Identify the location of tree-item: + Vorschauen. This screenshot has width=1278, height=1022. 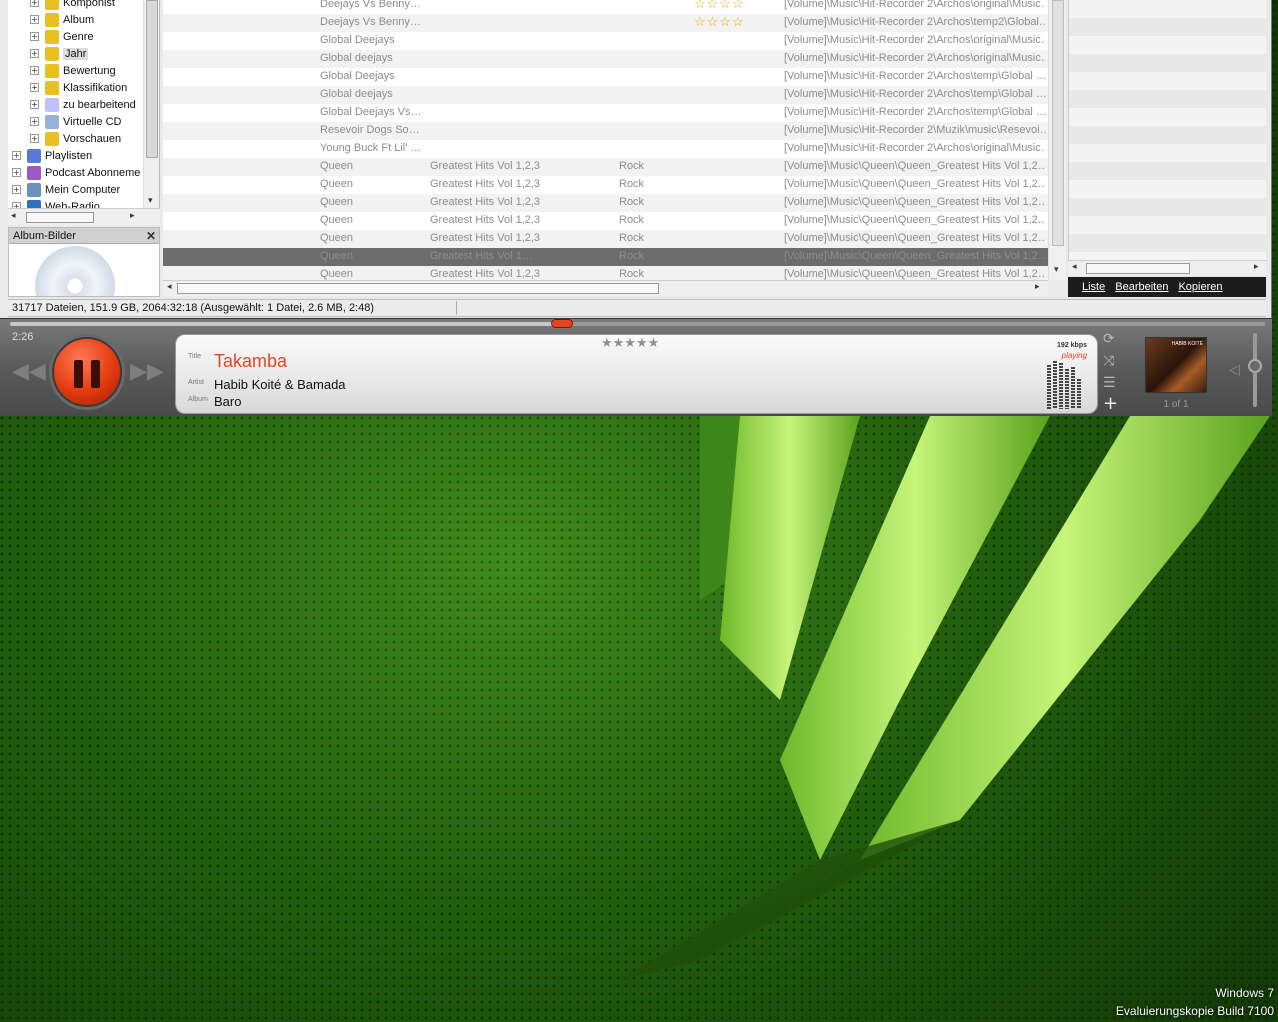
(75, 138).